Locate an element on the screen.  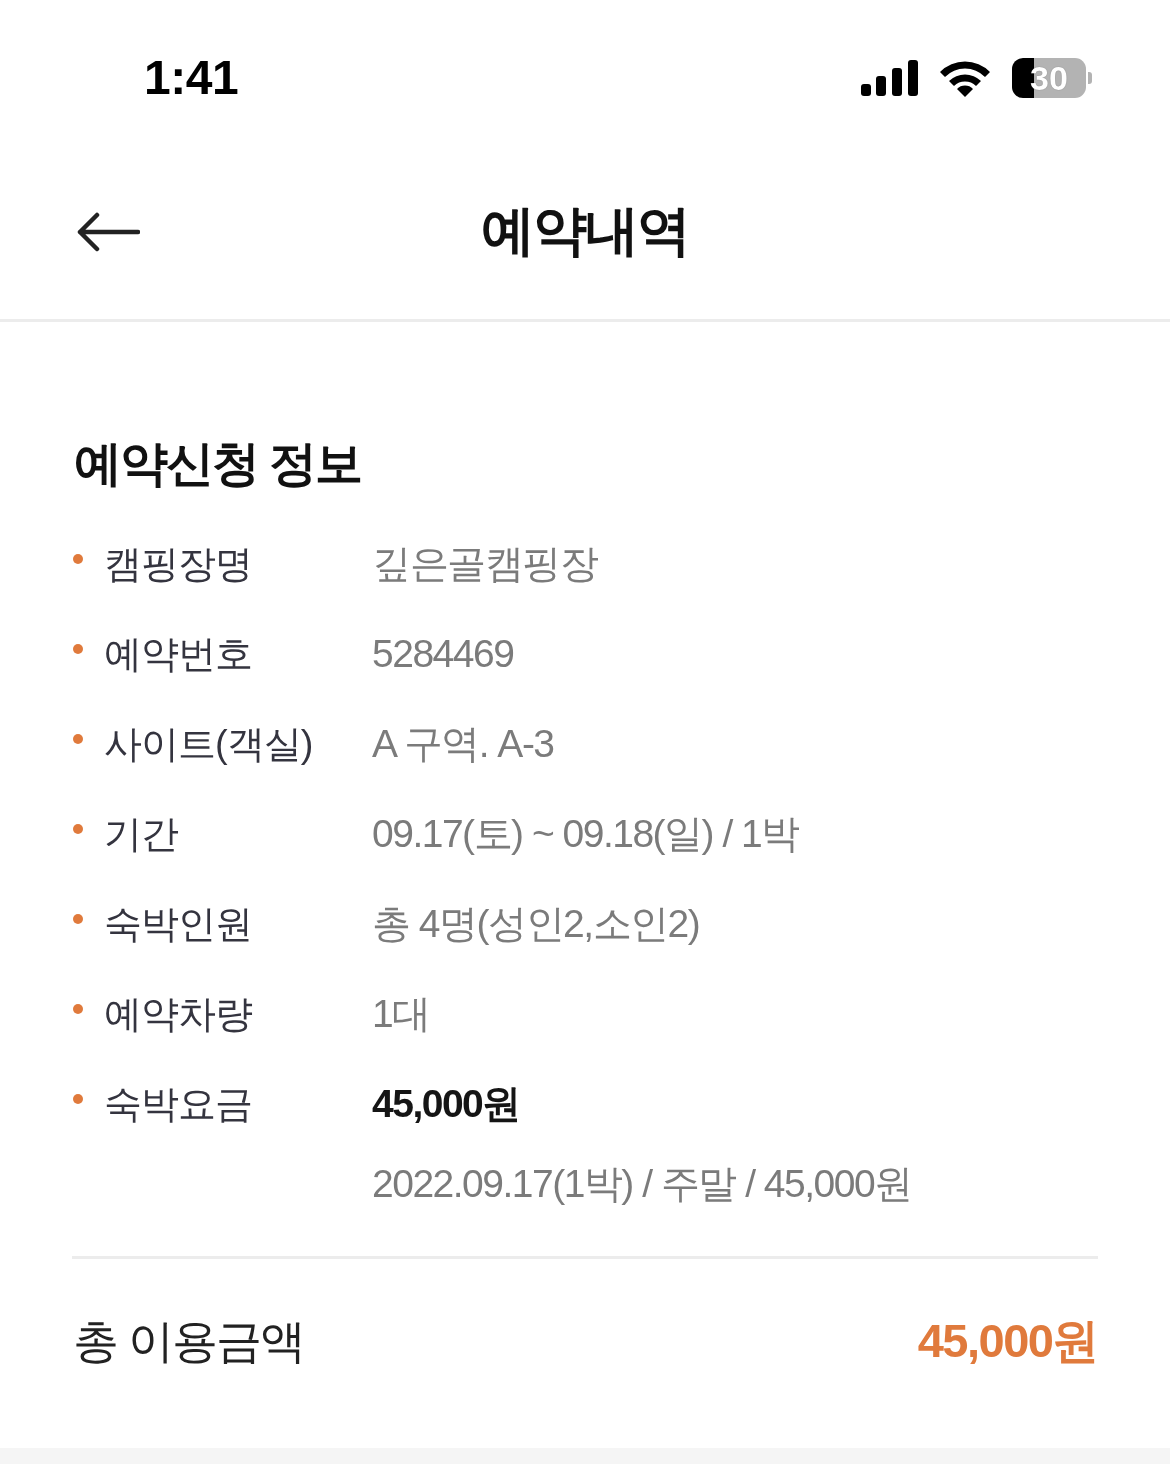
back-arrow-icon is located at coordinates (108, 232).